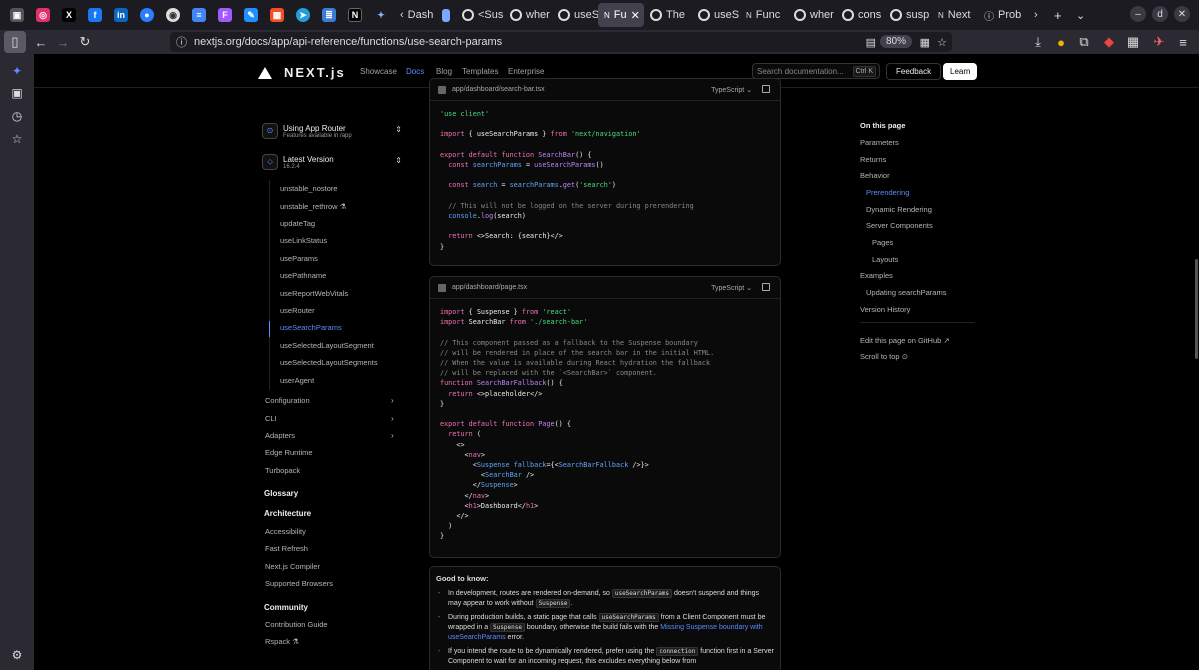 This screenshot has width=1199, height=670. I want to click on sidebar-item-cli: CLI, so click(271, 418).